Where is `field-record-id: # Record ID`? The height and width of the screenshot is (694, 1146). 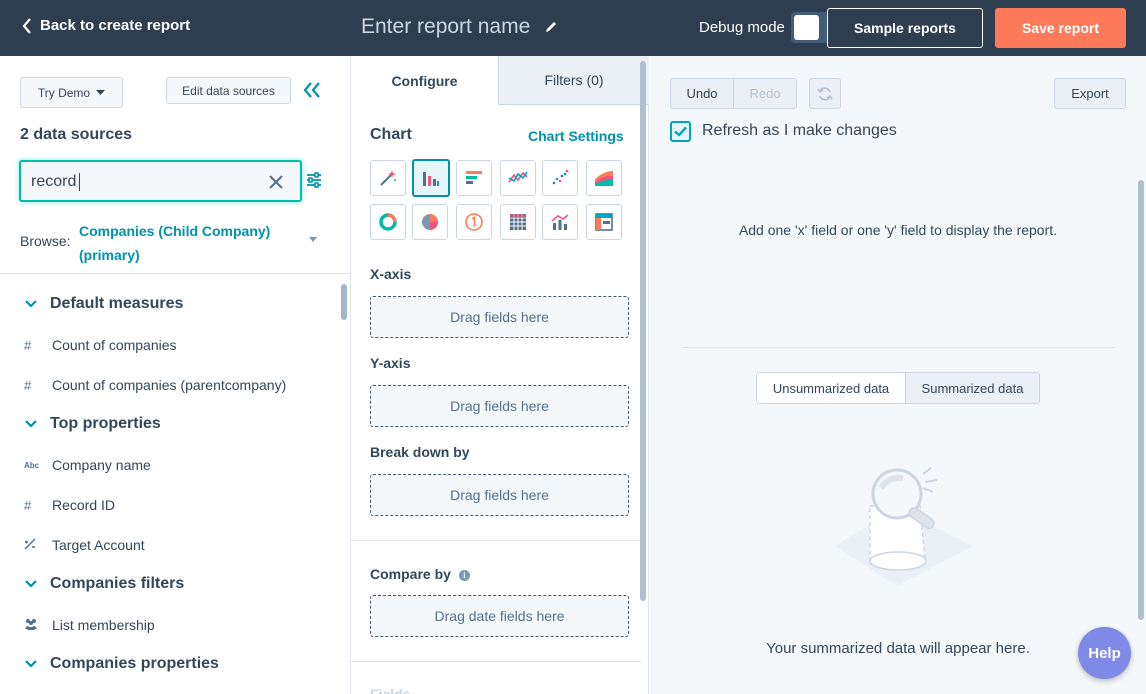 field-record-id: # Record ID is located at coordinates (69, 505).